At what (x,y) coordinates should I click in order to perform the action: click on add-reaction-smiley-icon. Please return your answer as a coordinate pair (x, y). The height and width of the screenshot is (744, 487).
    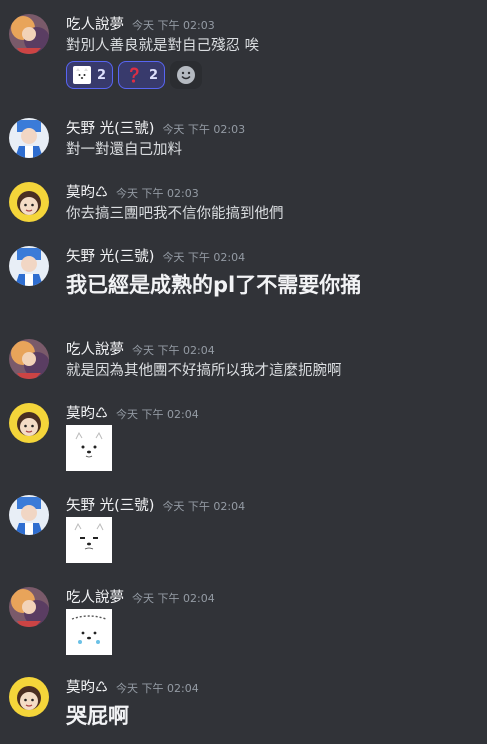
    Looking at the image, I should click on (186, 75).